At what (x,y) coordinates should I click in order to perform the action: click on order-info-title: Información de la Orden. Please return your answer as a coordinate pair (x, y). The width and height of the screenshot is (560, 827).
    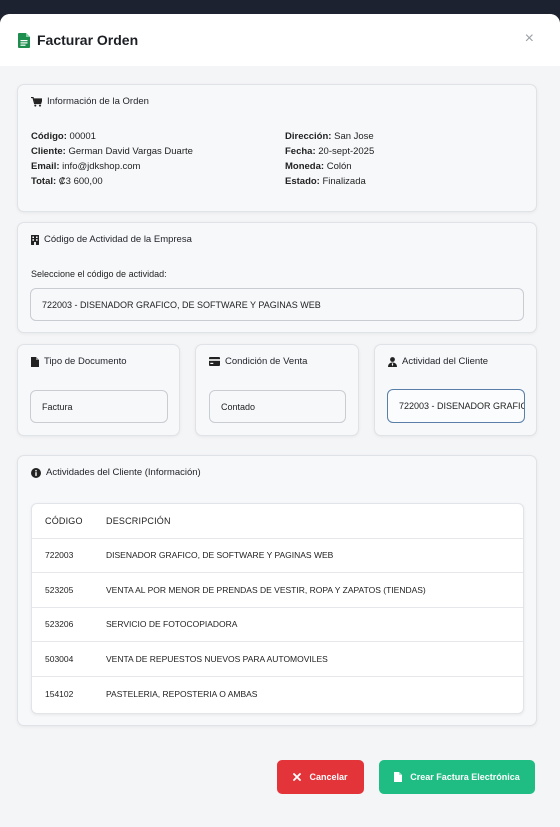
    Looking at the image, I should click on (90, 101).